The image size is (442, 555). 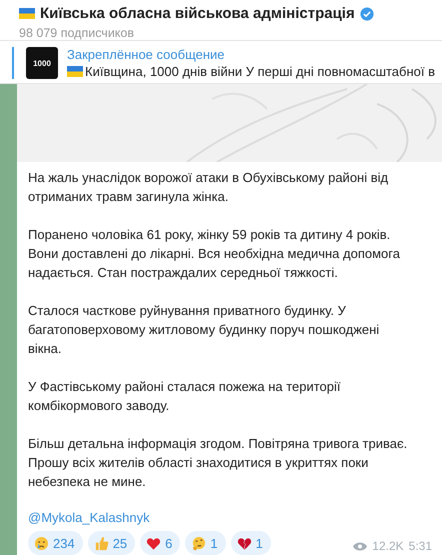 I want to click on pinned-thumbnail: 1000, so click(x=42, y=63).